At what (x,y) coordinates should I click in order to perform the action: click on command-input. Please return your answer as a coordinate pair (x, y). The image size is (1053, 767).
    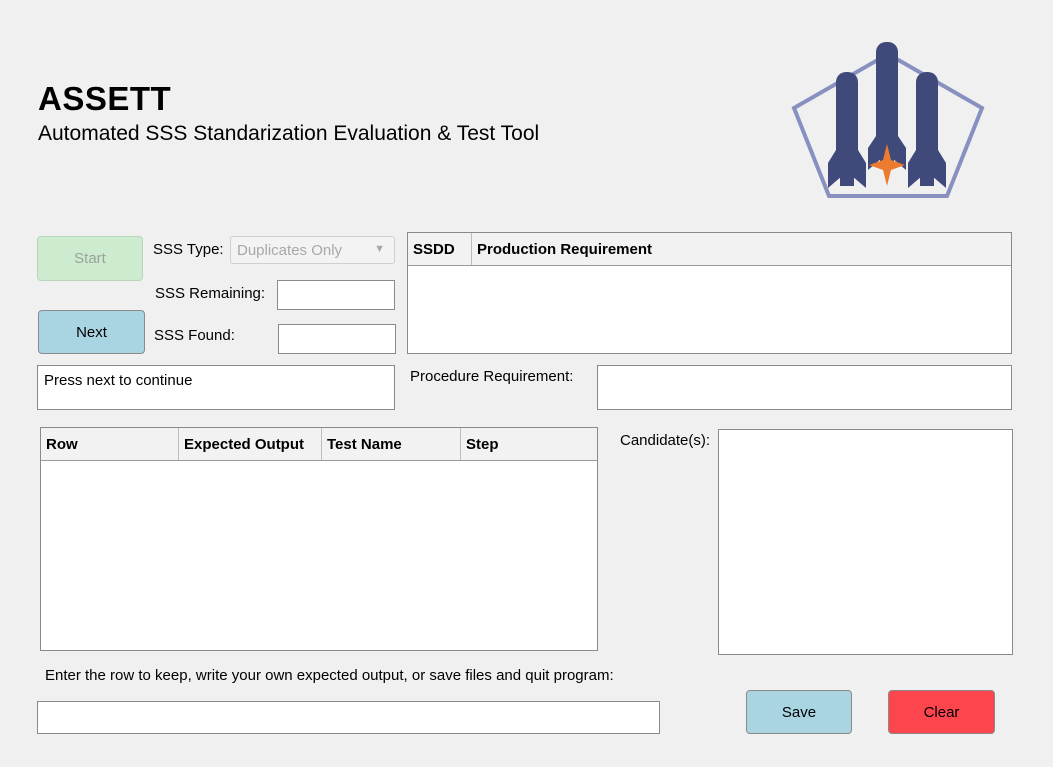
    Looking at the image, I should click on (348, 717).